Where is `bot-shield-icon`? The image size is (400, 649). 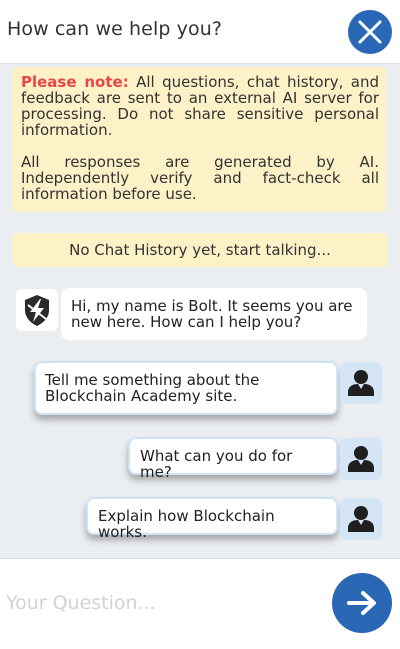
bot-shield-icon is located at coordinates (37, 310).